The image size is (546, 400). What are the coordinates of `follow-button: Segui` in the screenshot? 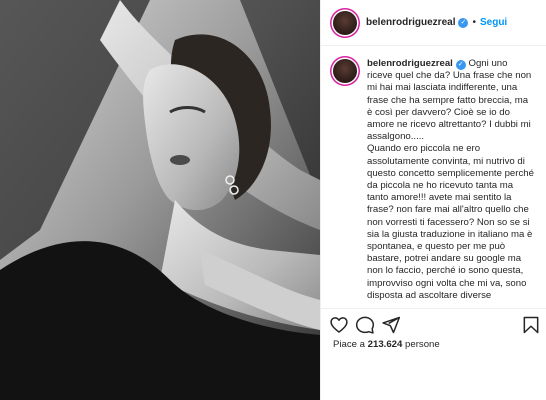 It's located at (493, 22).